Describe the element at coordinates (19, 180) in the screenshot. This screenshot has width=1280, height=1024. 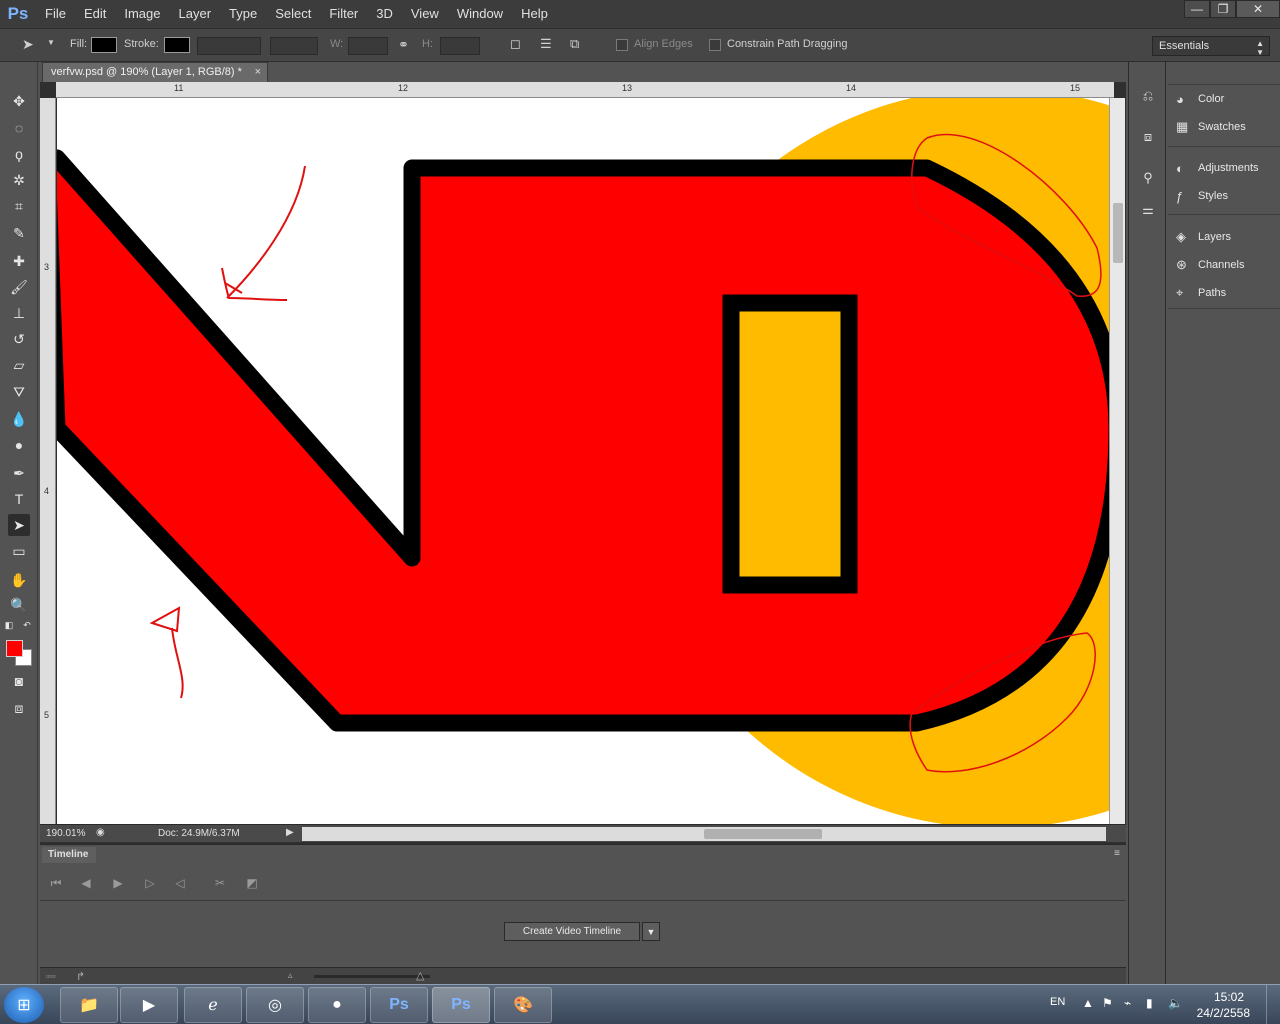
I see `magic-wand-tool-icon: ✲` at that location.